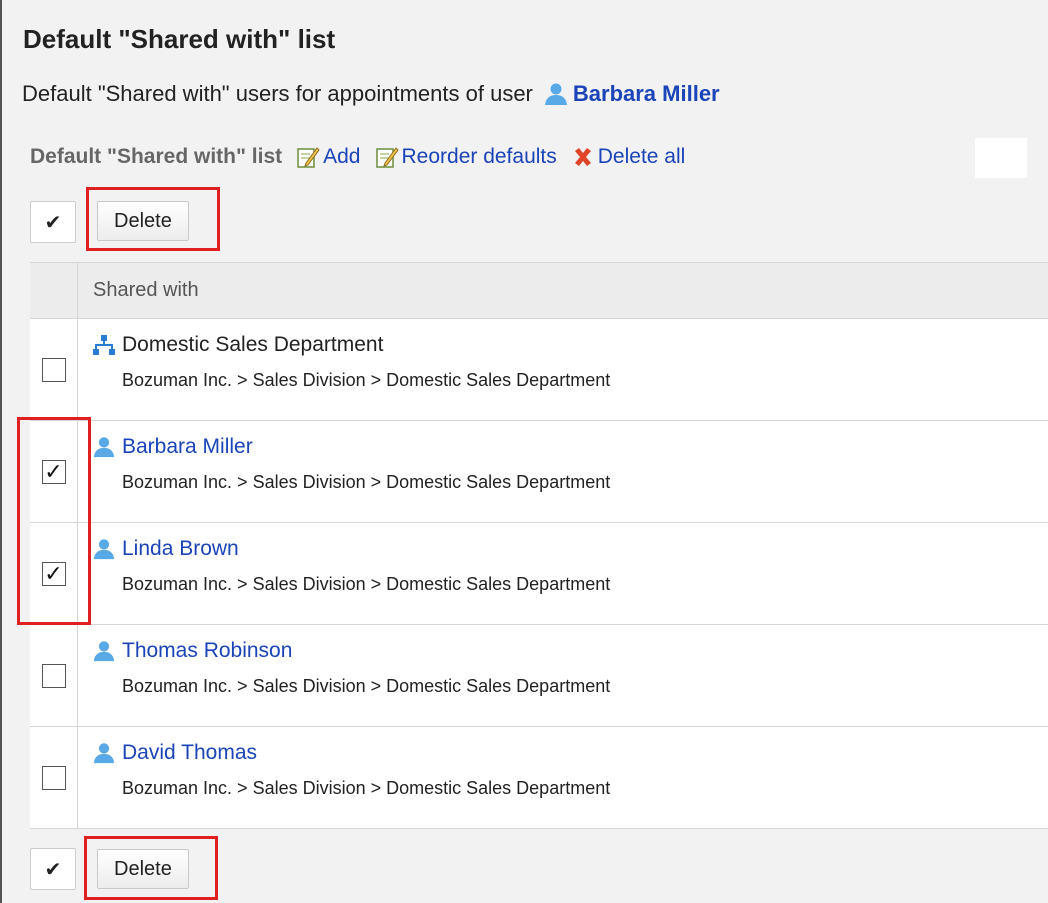  I want to click on table-header: Shared with, so click(539, 291).